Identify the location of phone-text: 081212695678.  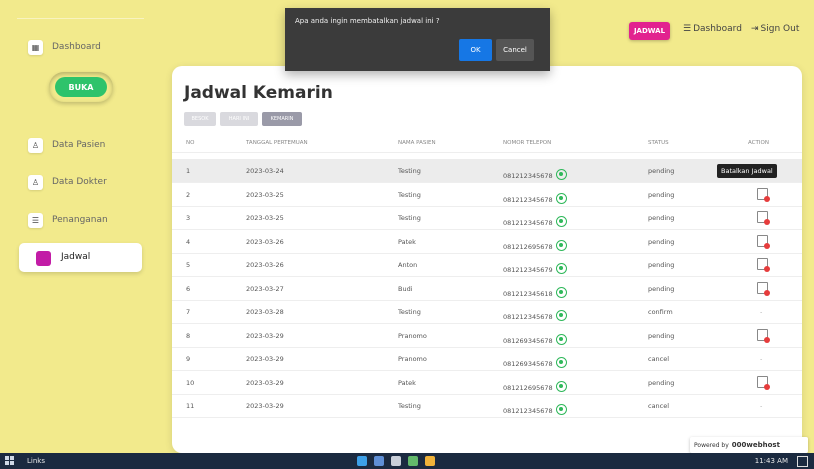
(528, 246).